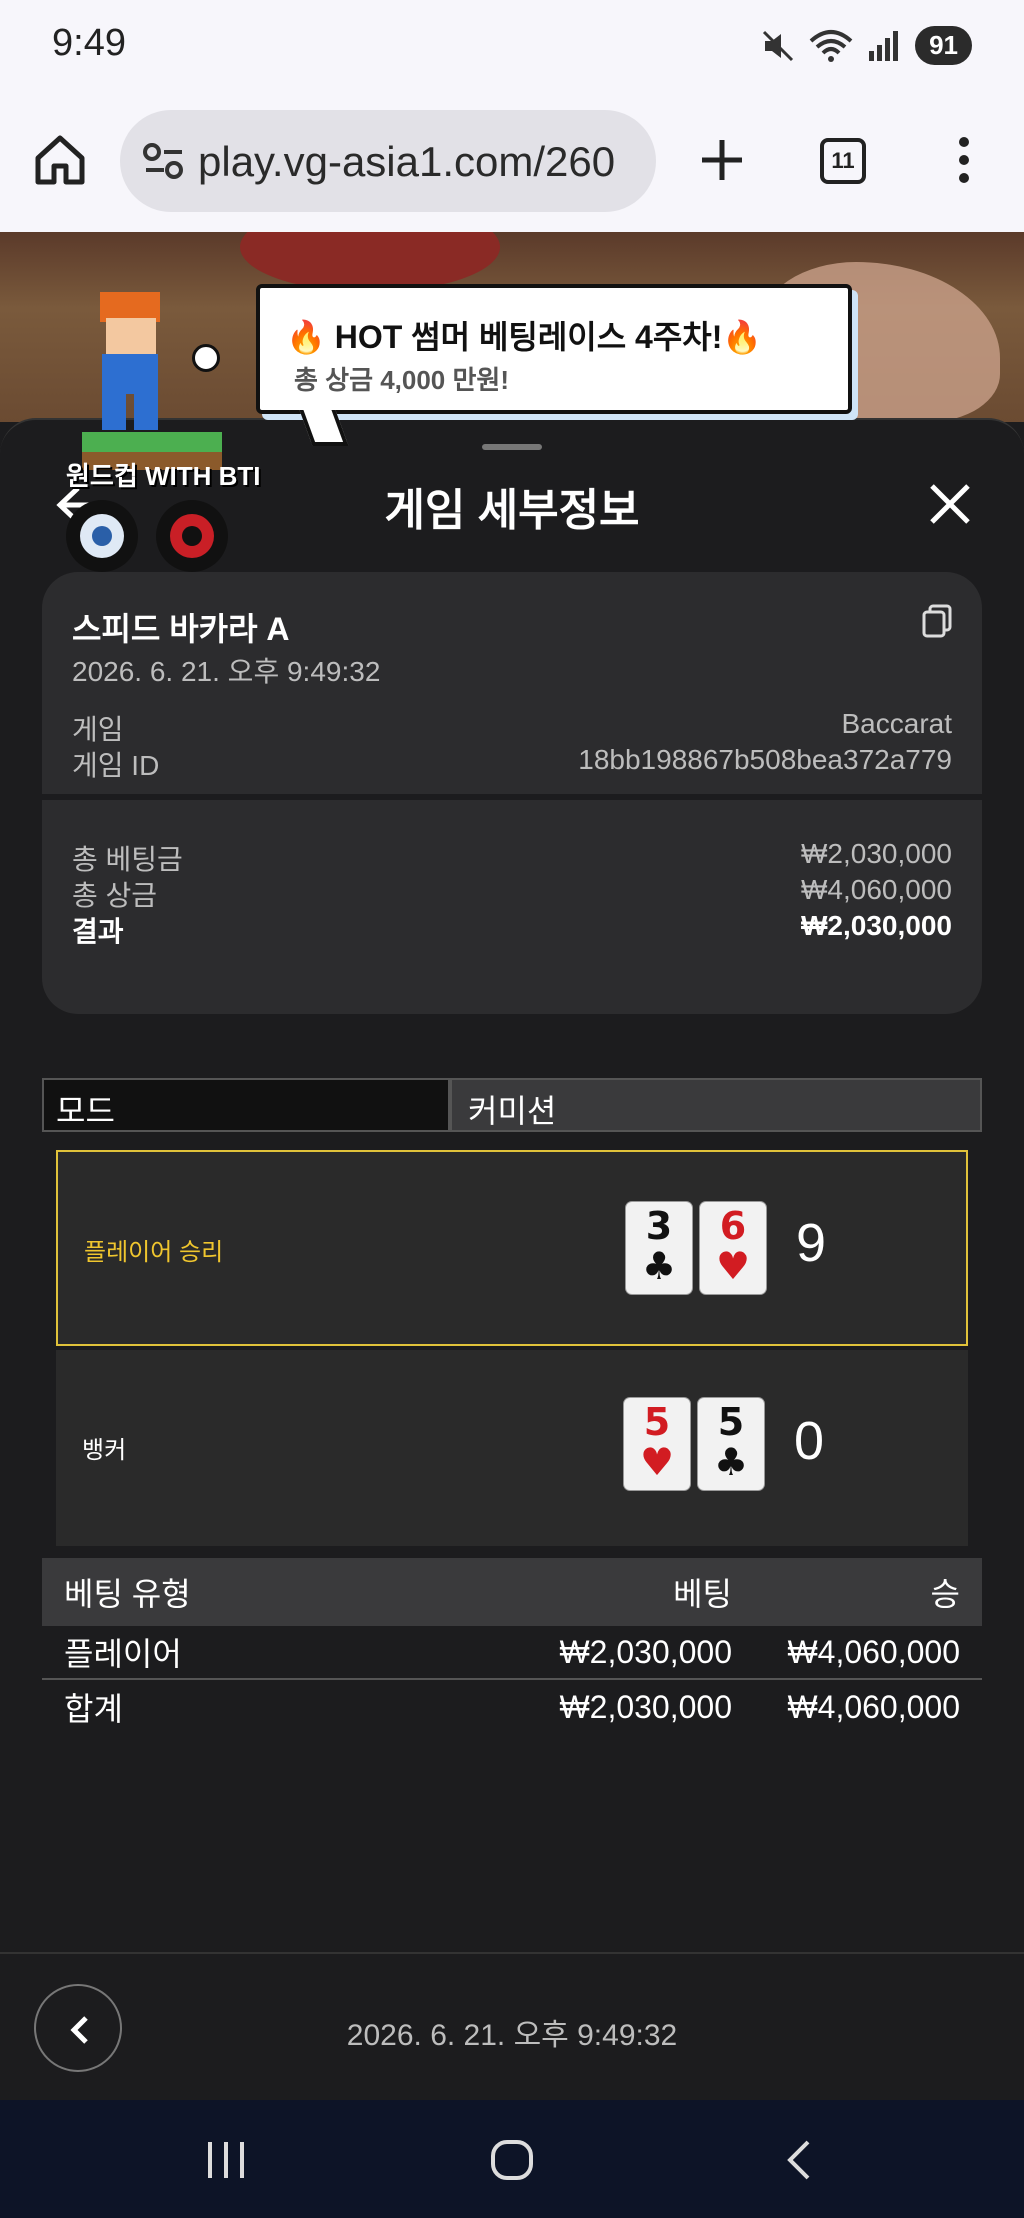  I want to click on tab-switcher-button: 11, so click(843, 161).